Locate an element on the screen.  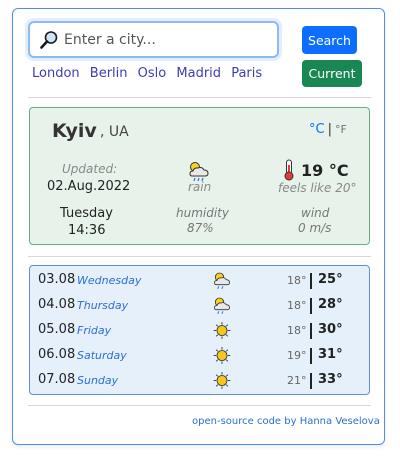
city-name: Kyiv is located at coordinates (74, 131).